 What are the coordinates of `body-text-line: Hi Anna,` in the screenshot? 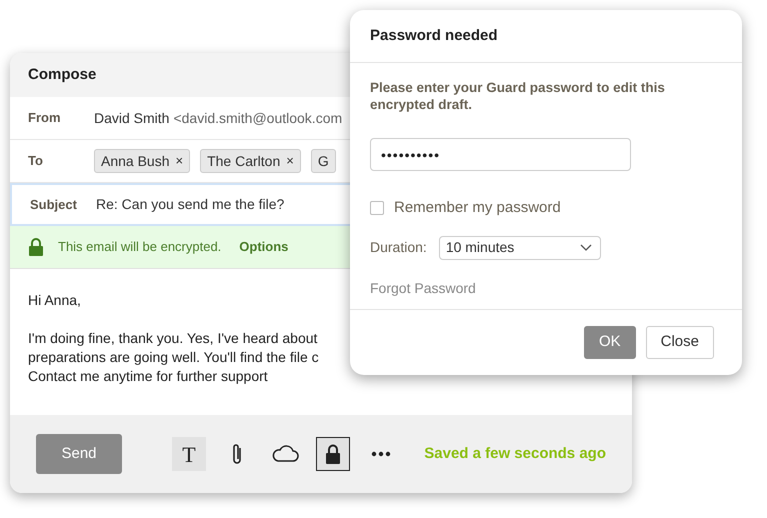 It's located at (54, 300).